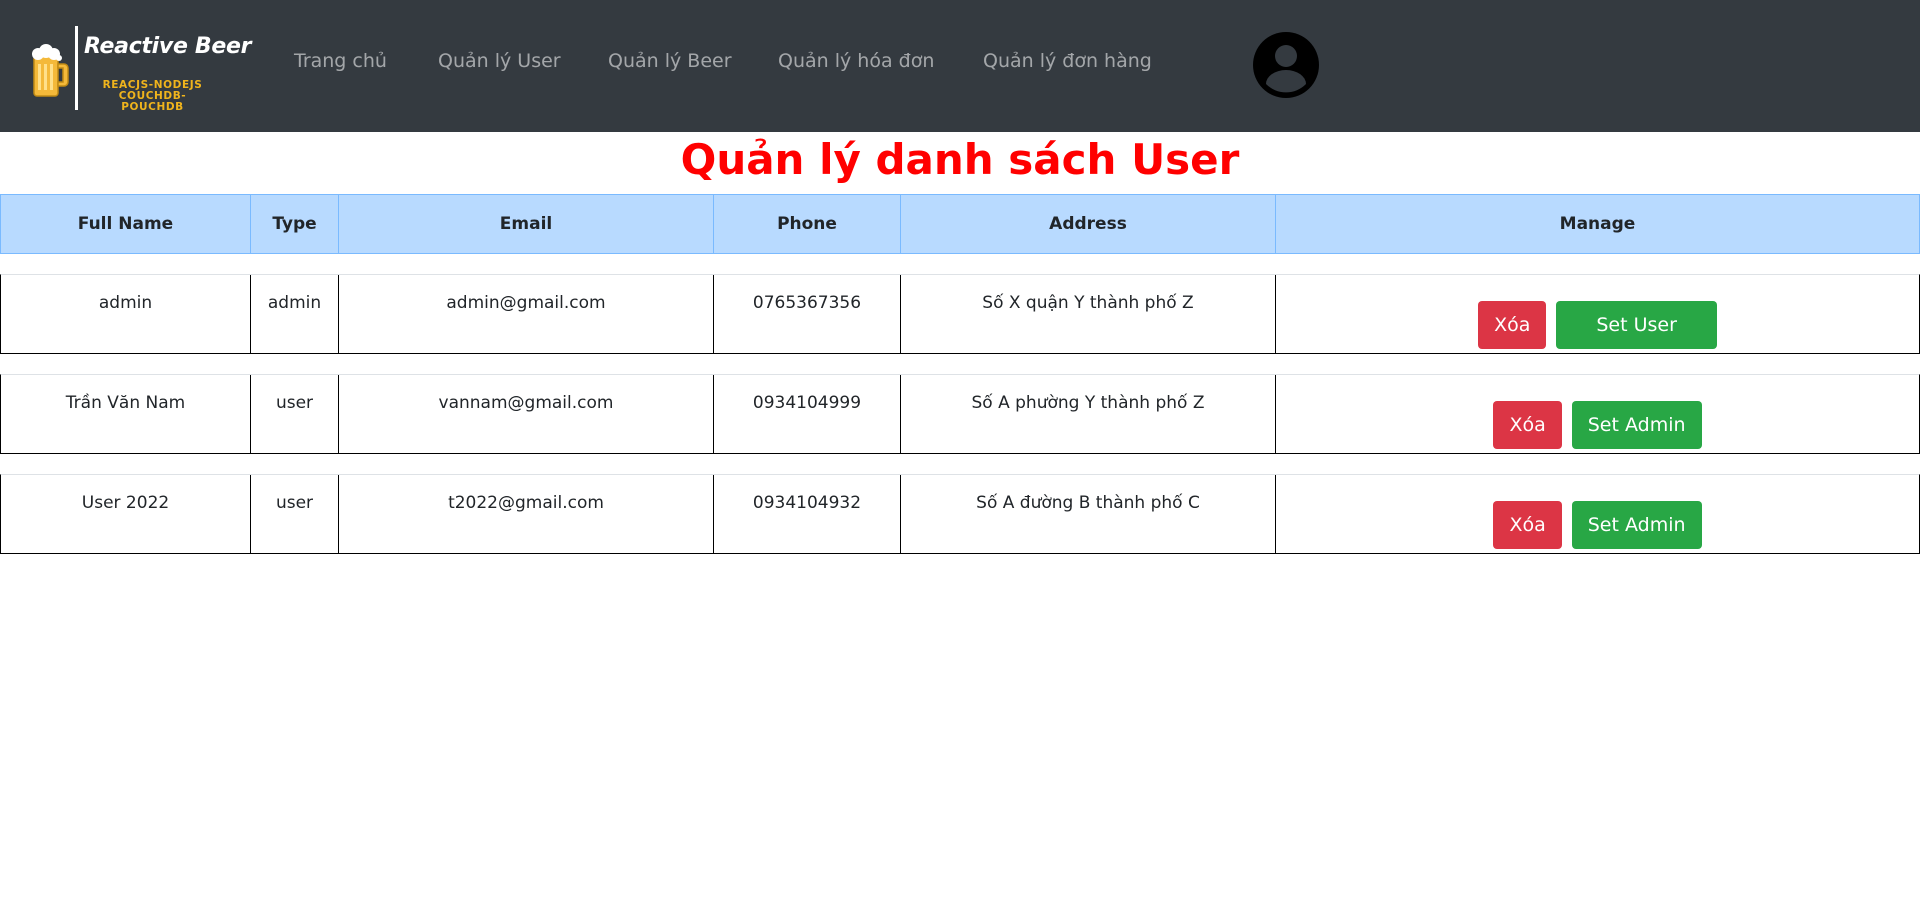 The height and width of the screenshot is (900, 1920). What do you see at coordinates (526, 514) in the screenshot?
I see `cell-email: t2022@gmail.com` at bounding box center [526, 514].